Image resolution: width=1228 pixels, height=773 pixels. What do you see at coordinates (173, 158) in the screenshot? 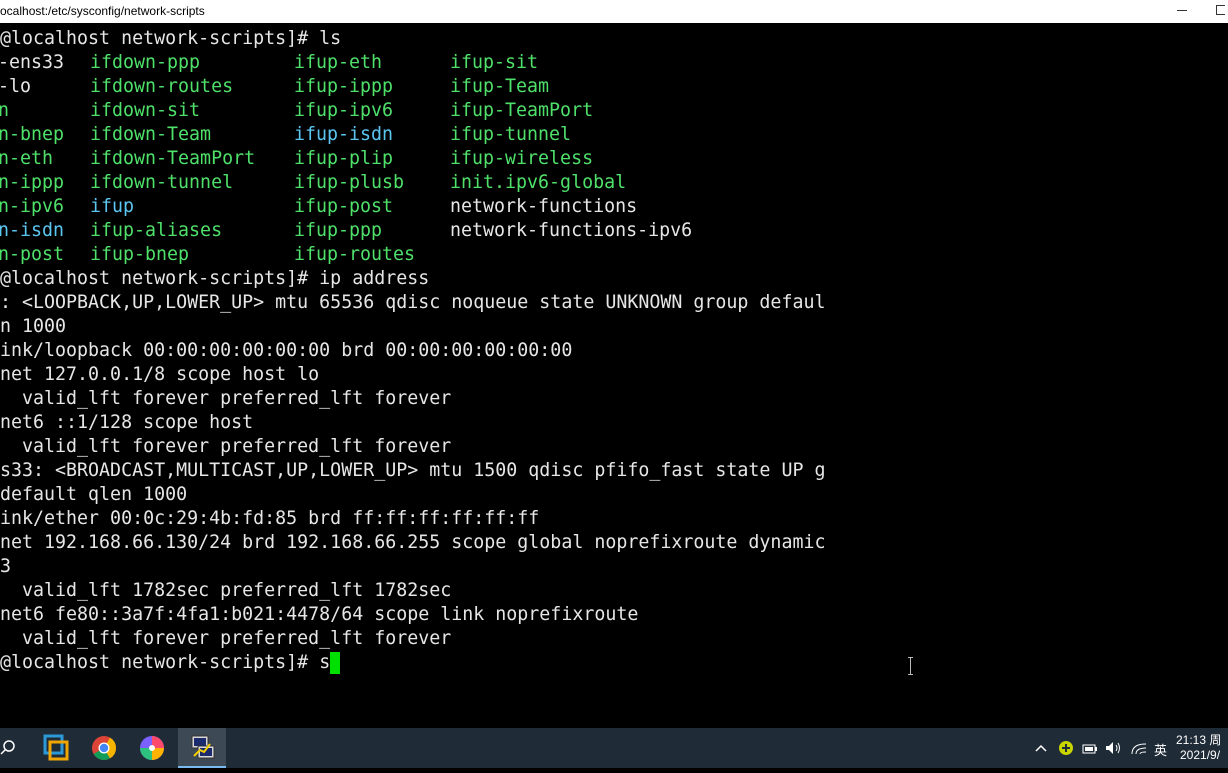
I see `ls-entry: ifdown-TeamPort` at bounding box center [173, 158].